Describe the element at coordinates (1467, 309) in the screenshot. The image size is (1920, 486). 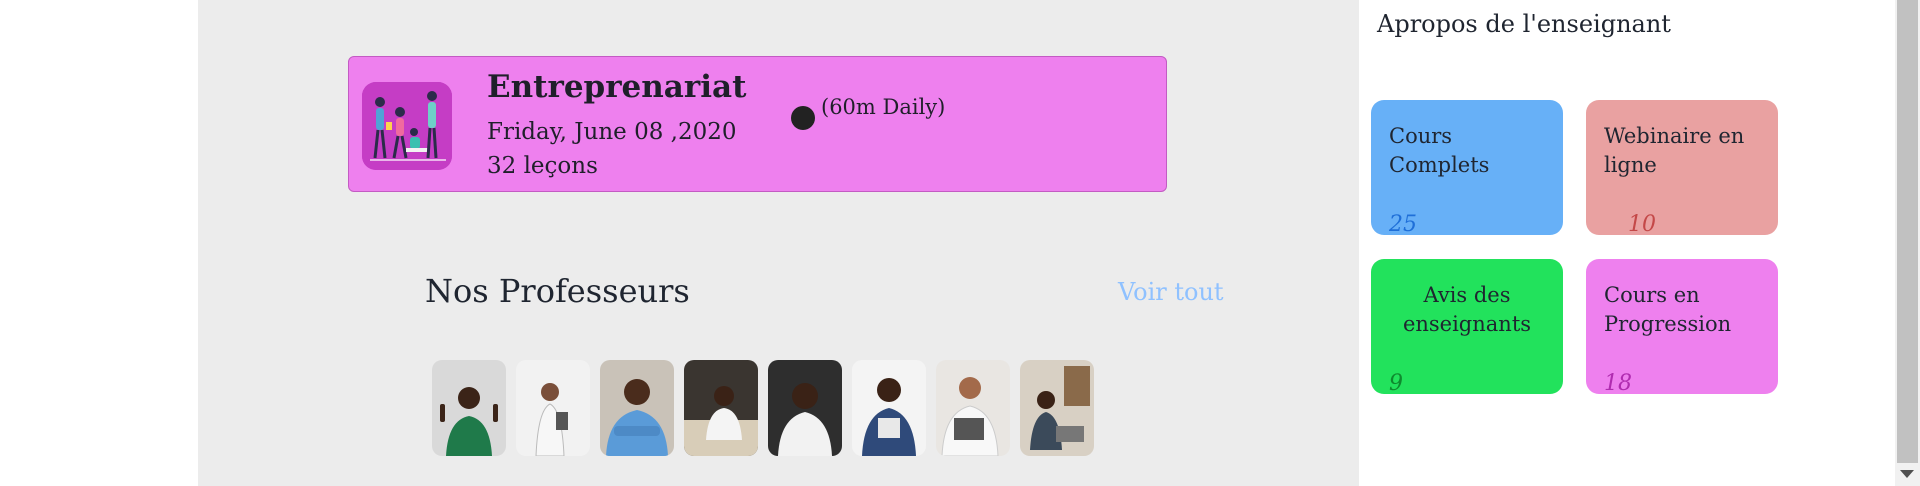
I see `stat-label: Avis des enseignants` at that location.